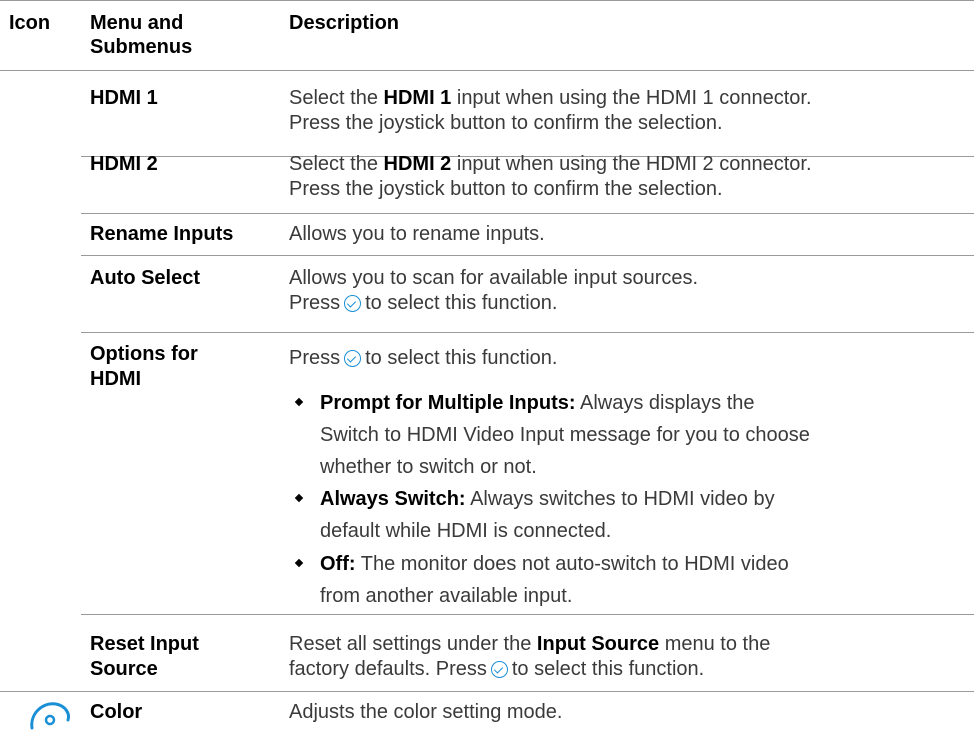  What do you see at coordinates (487, 691) in the screenshot?
I see `section-divider` at bounding box center [487, 691].